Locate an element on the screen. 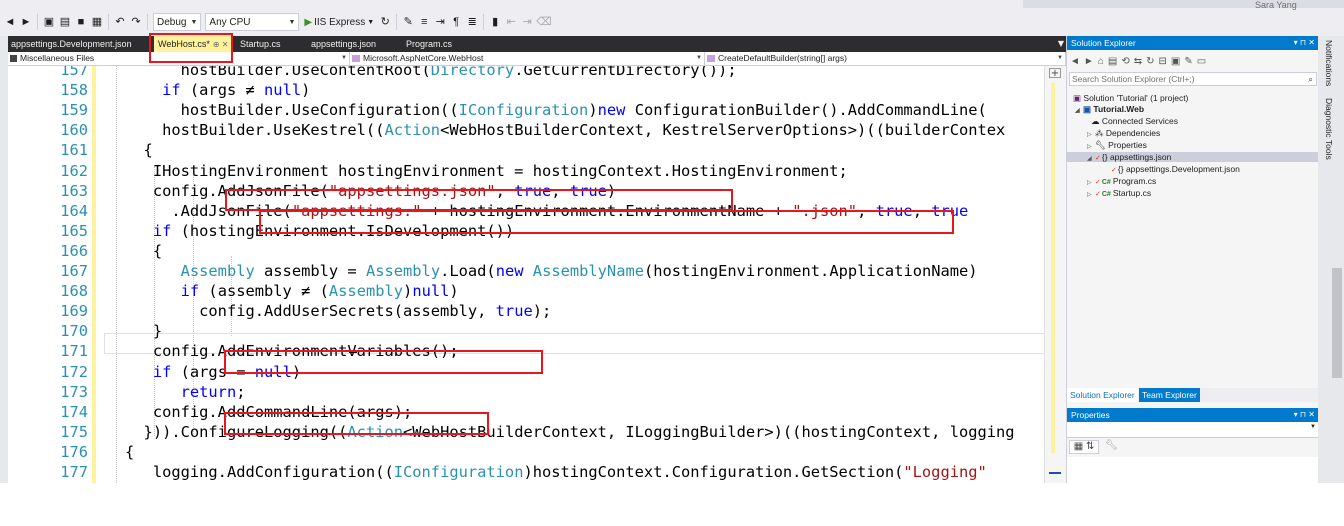 This screenshot has width=1344, height=526. bookmark-next-icon: ⇥ is located at coordinates (527, 22).